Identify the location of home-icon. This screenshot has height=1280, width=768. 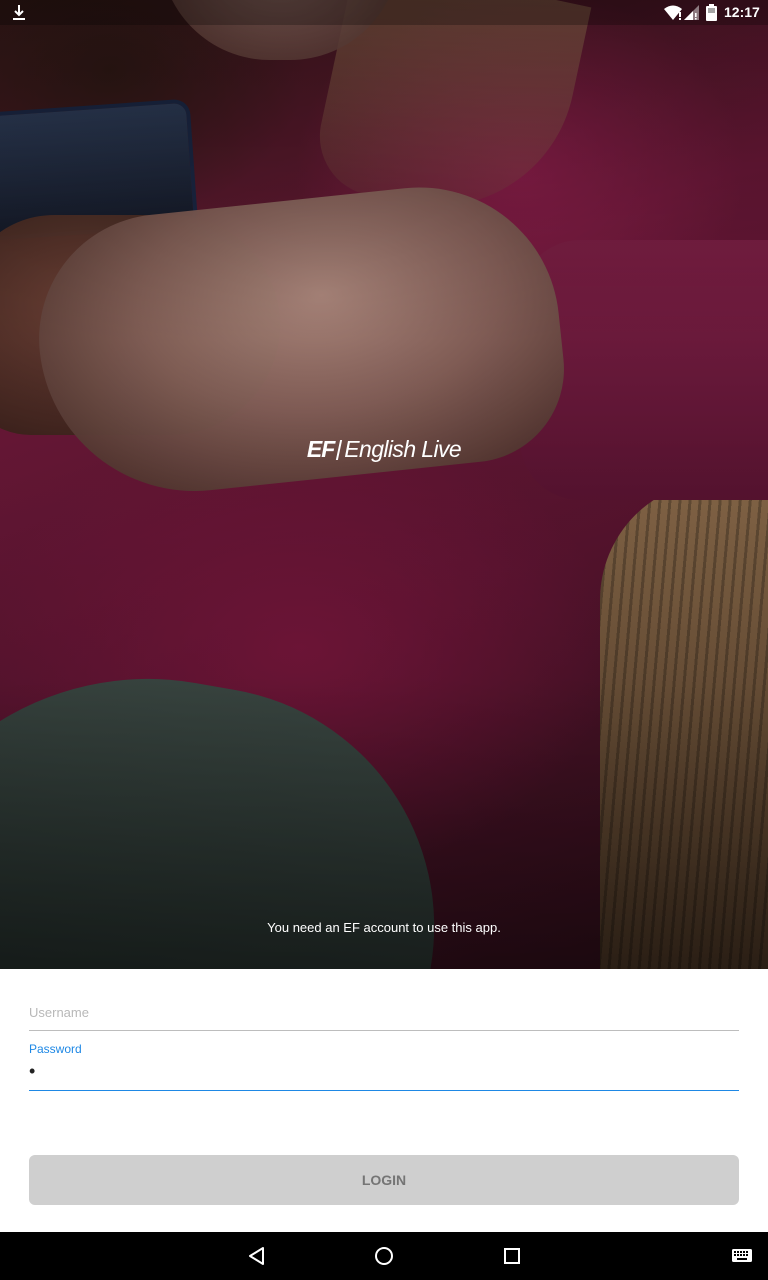
(384, 1256).